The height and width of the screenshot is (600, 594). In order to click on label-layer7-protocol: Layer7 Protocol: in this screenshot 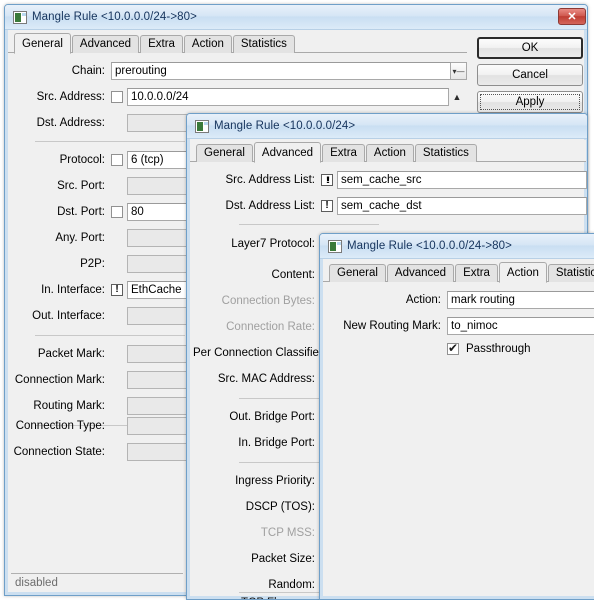, I will do `click(273, 244)`.